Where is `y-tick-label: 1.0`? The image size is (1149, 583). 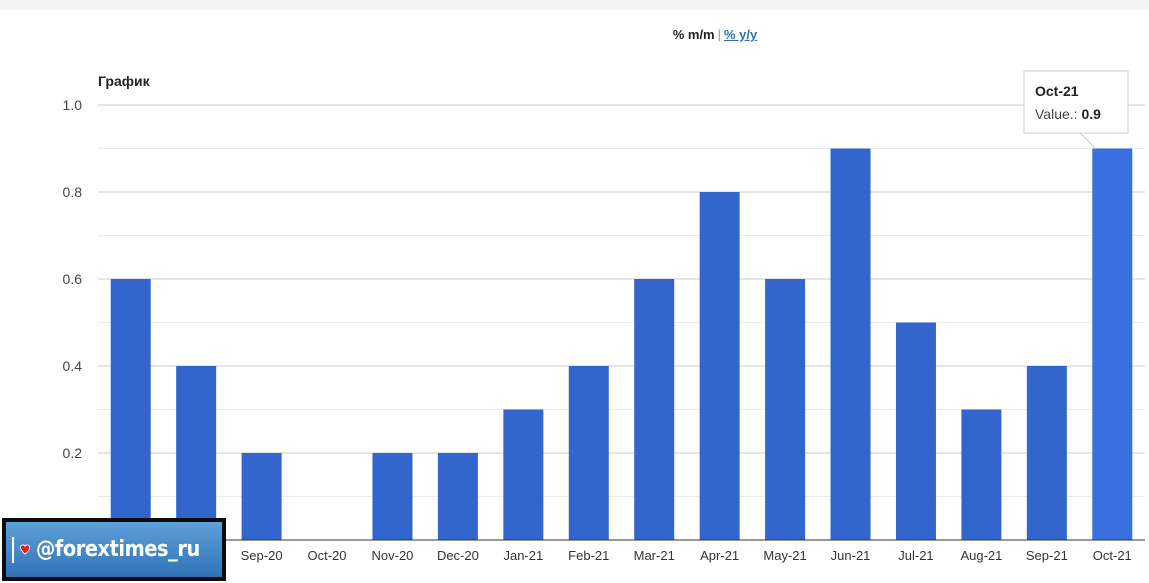
y-tick-label: 1.0 is located at coordinates (73, 105).